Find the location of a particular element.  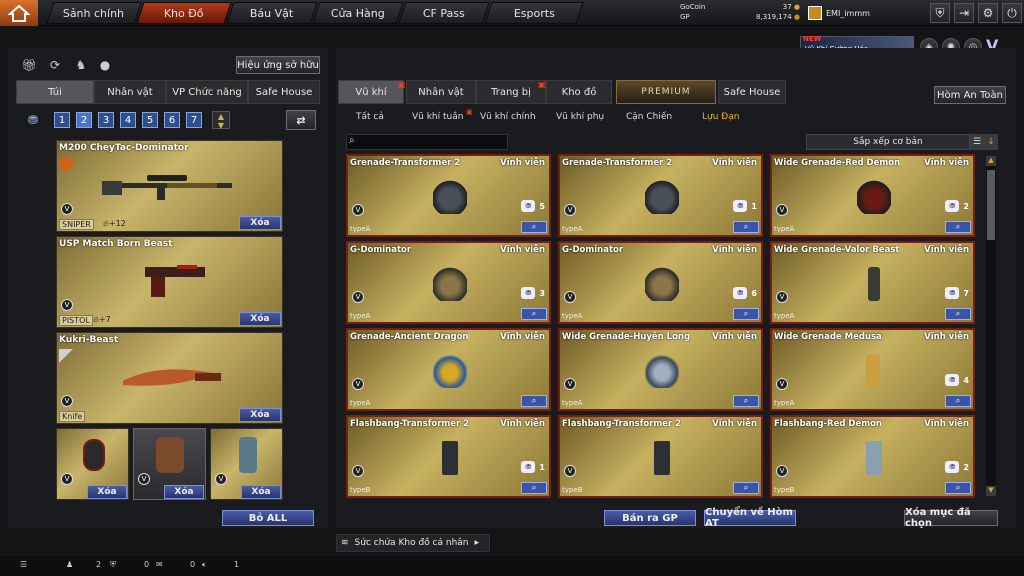

tab-safe-house: Safe House is located at coordinates (284, 92).